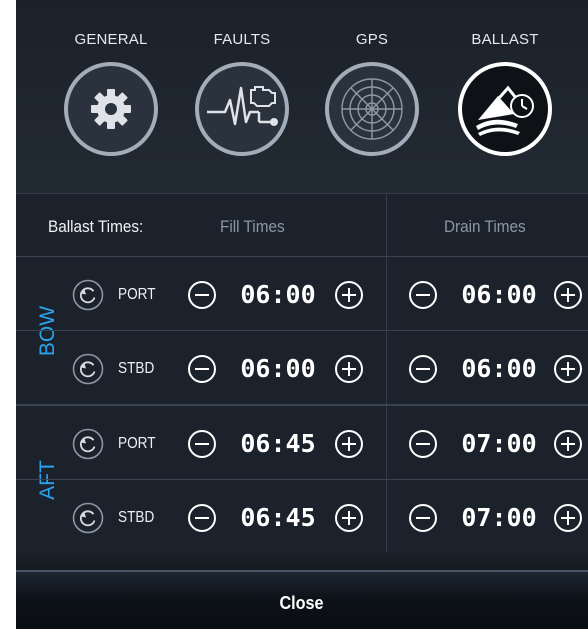 This screenshot has width=588, height=629. What do you see at coordinates (278, 517) in the screenshot?
I see `aft-stbd-fill-time: 06:45` at bounding box center [278, 517].